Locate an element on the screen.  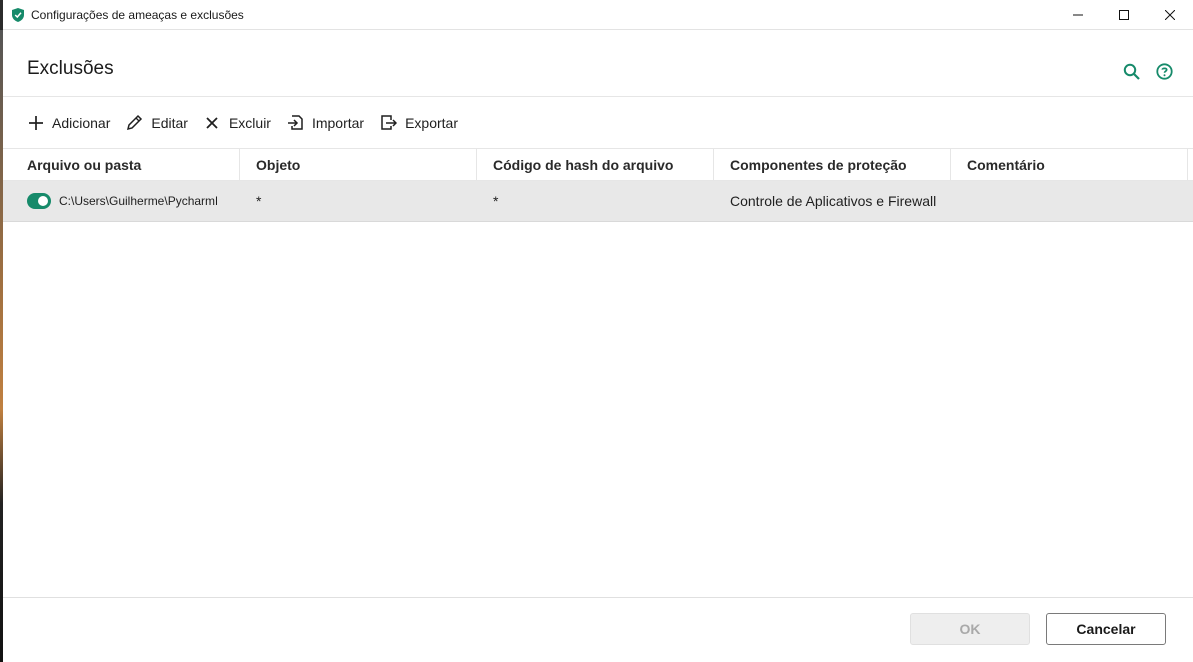
edit-button: Editar is located at coordinates (157, 122).